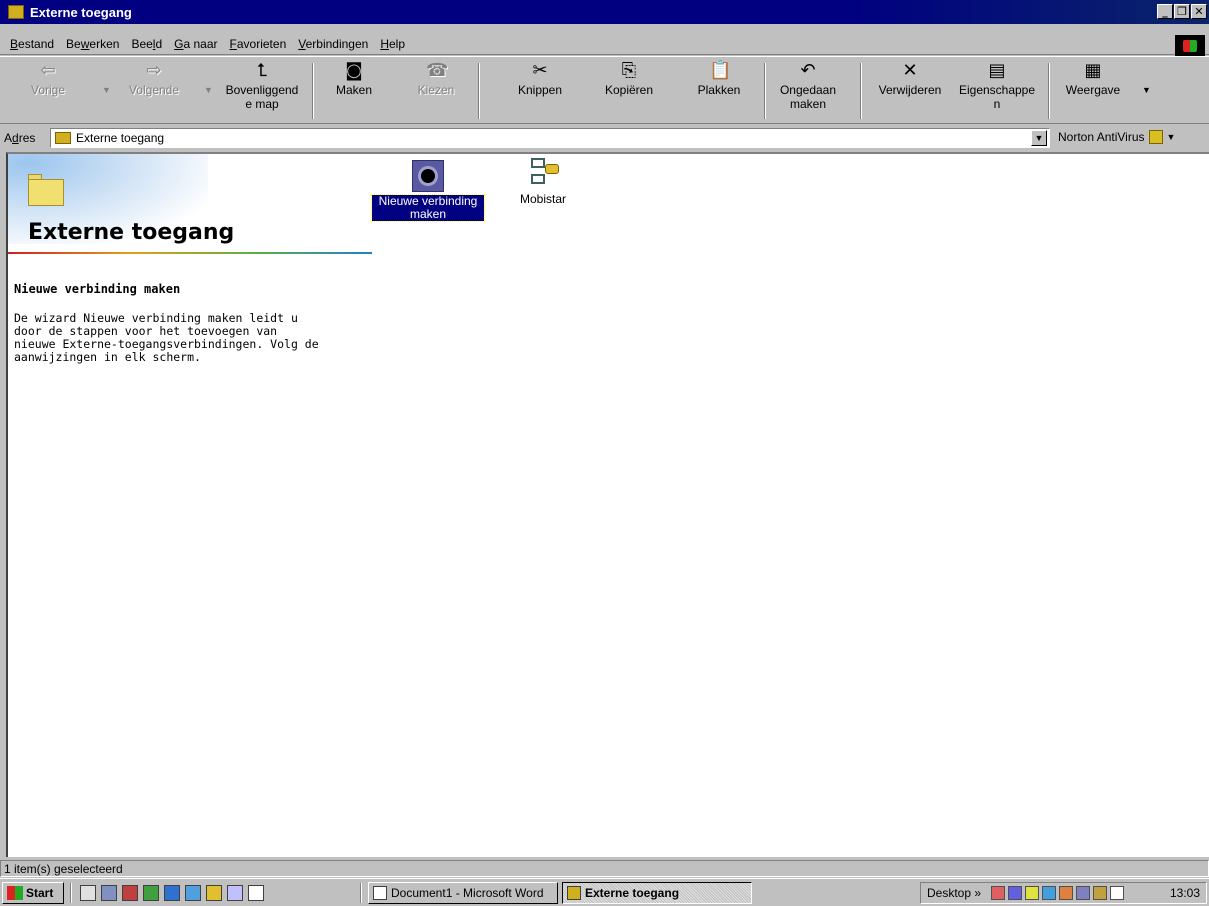 This screenshot has height=906, width=1209. What do you see at coordinates (33, 893) in the screenshot?
I see `start-button: Start` at bounding box center [33, 893].